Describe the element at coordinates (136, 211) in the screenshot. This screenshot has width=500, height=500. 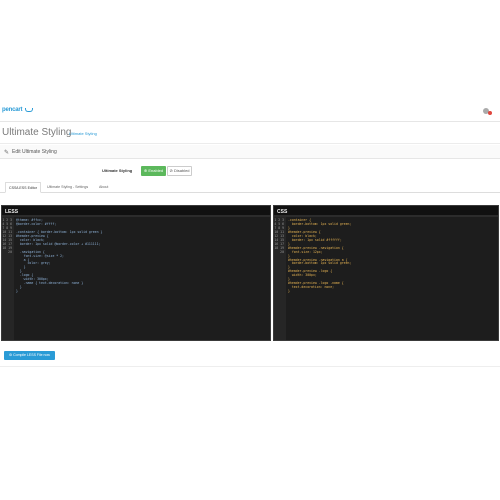
I see `less-editor-title: LESS` at that location.